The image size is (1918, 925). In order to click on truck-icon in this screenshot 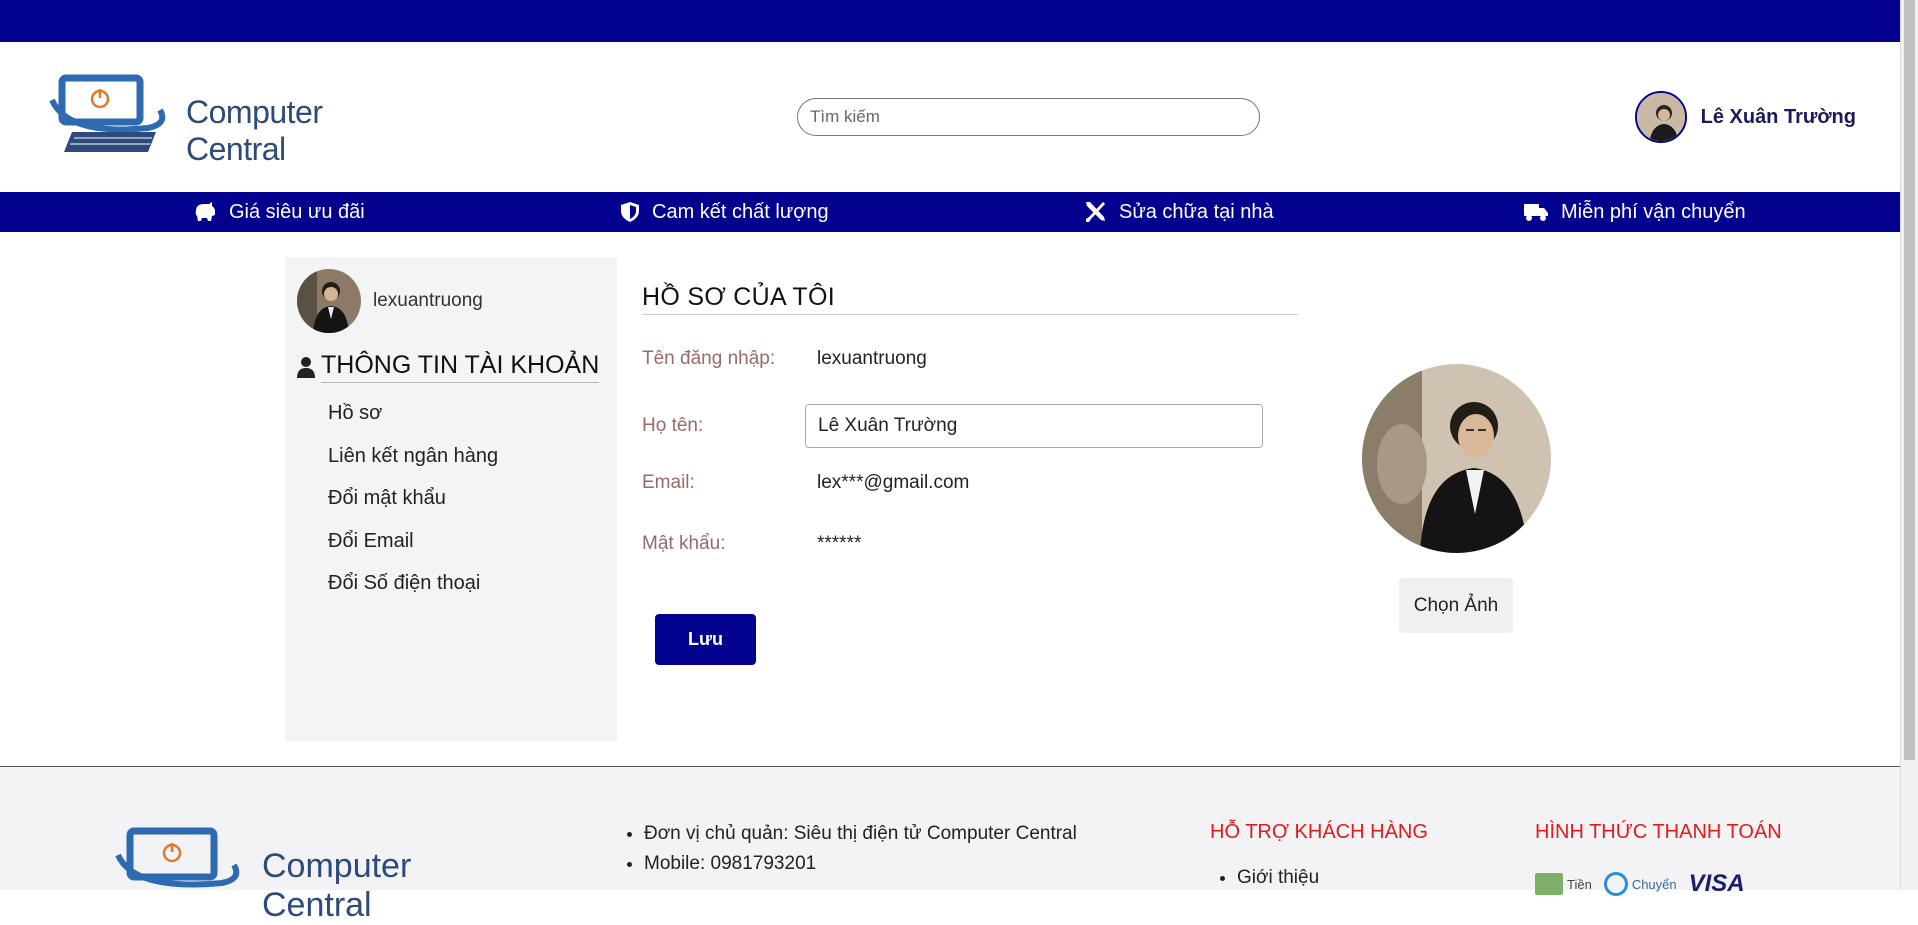, I will do `click(1536, 212)`.